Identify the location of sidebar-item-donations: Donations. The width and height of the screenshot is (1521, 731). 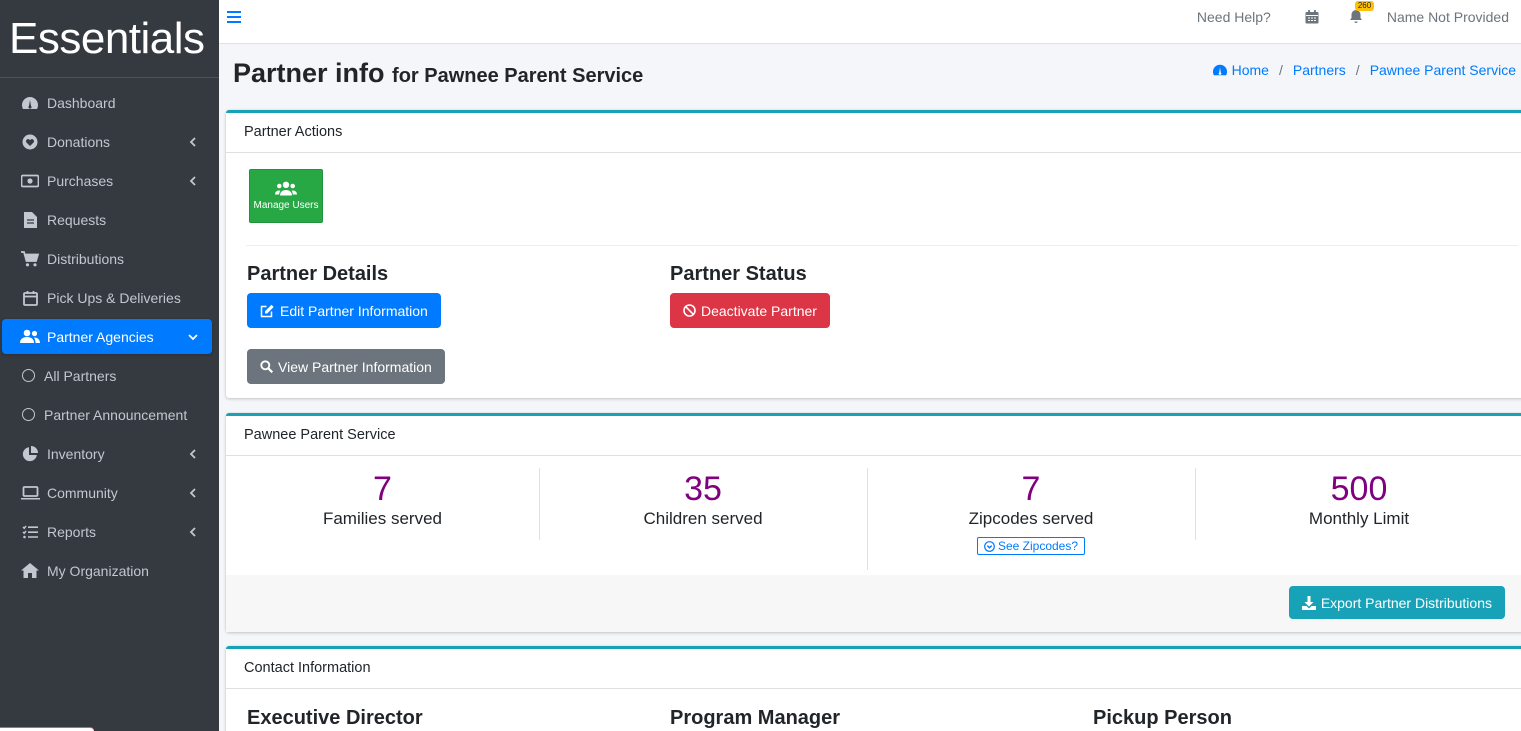
(107, 141).